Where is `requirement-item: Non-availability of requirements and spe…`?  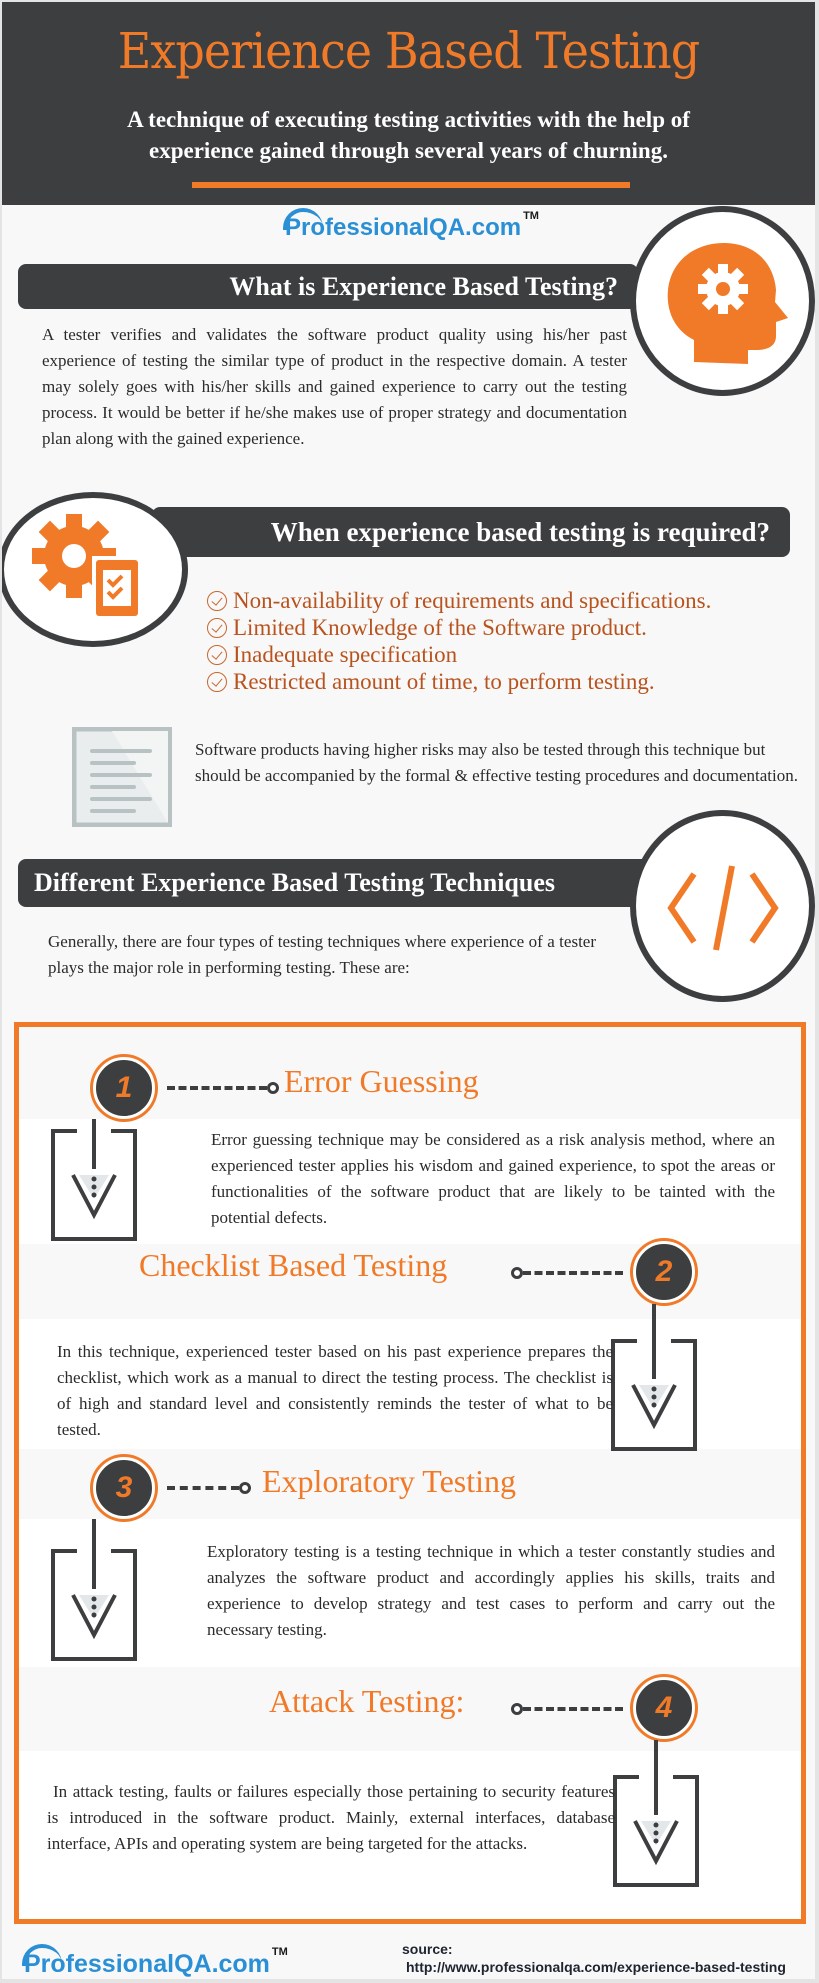
requirement-item: Non-availability of requirements and spe… is located at coordinates (507, 600).